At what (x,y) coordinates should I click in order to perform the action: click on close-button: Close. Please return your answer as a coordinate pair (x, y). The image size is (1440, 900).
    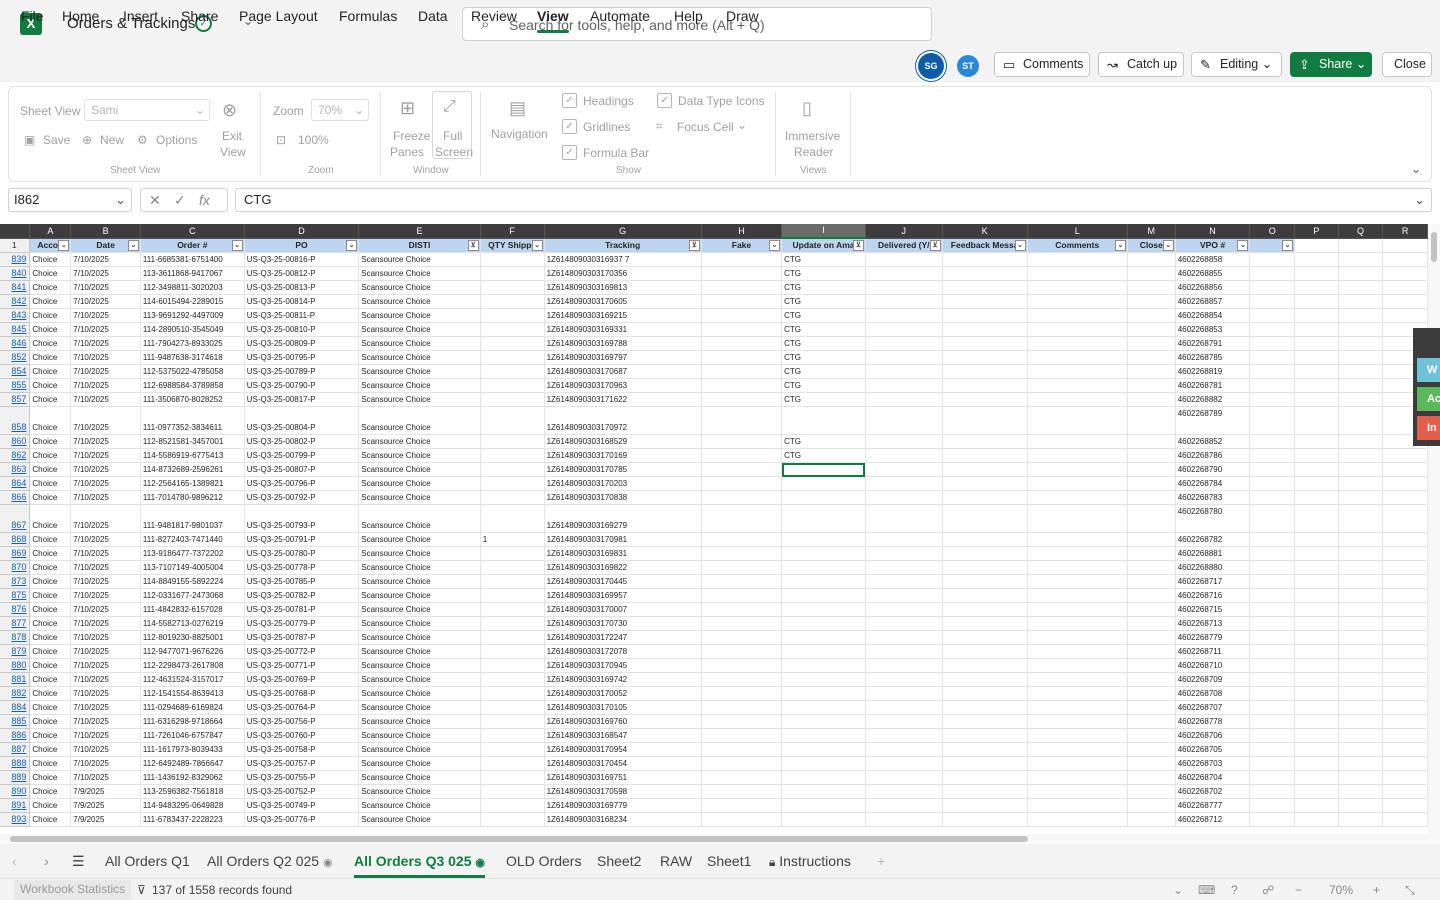
    Looking at the image, I should click on (1407, 64).